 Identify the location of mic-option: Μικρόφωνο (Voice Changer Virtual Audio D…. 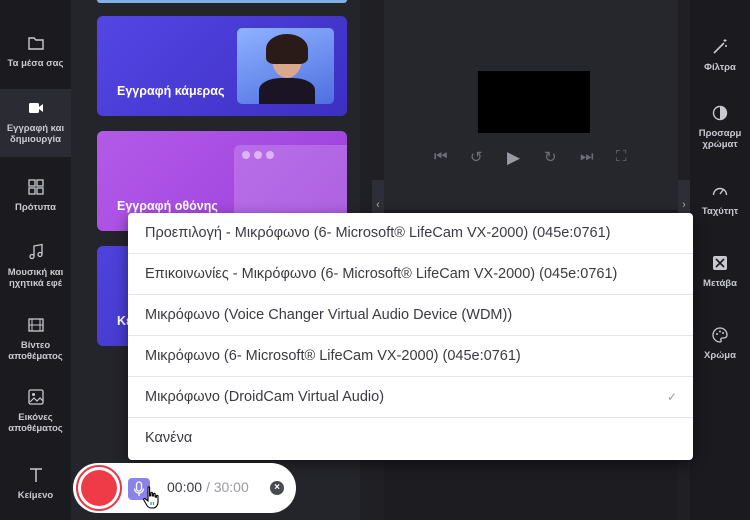
(410, 315).